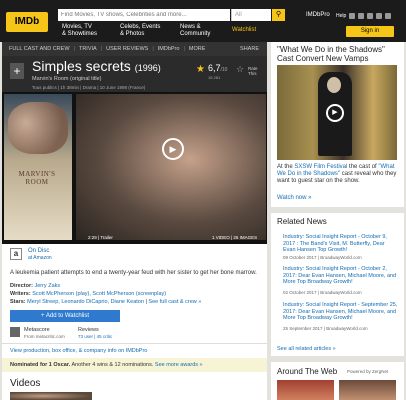  I want to click on video-thumbnail, so click(51, 396).